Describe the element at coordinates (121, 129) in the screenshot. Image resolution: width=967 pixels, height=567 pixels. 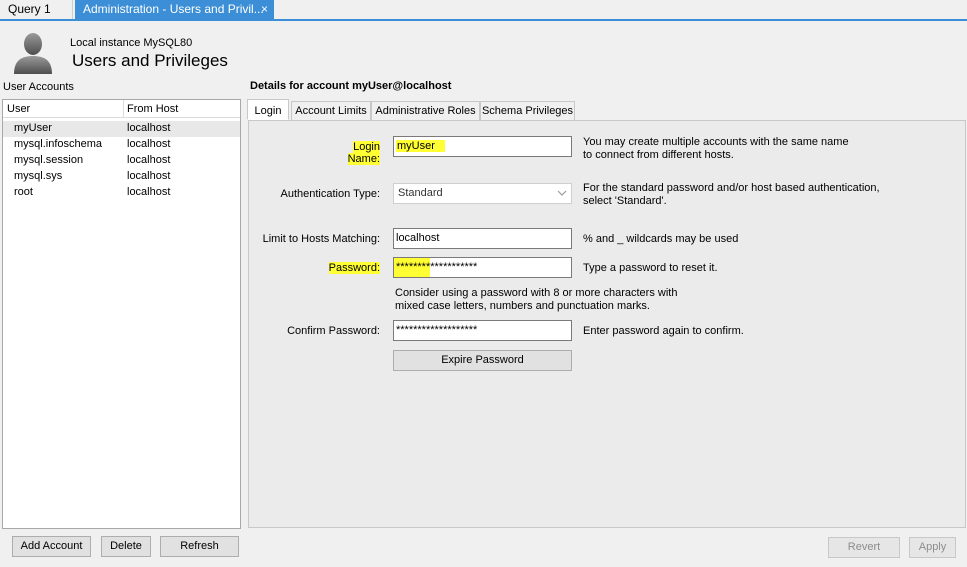
I see `table-row: myUser localhost` at that location.